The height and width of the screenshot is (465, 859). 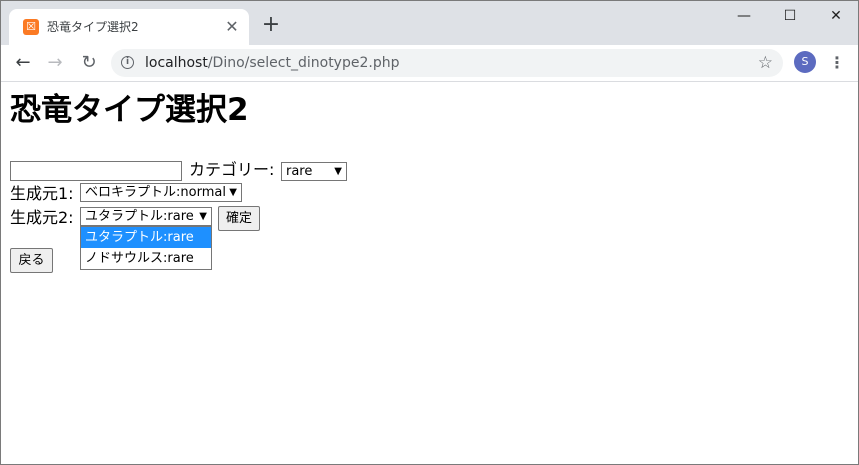 What do you see at coordinates (314, 171) in the screenshot?
I see `category-select: rare ▼` at bounding box center [314, 171].